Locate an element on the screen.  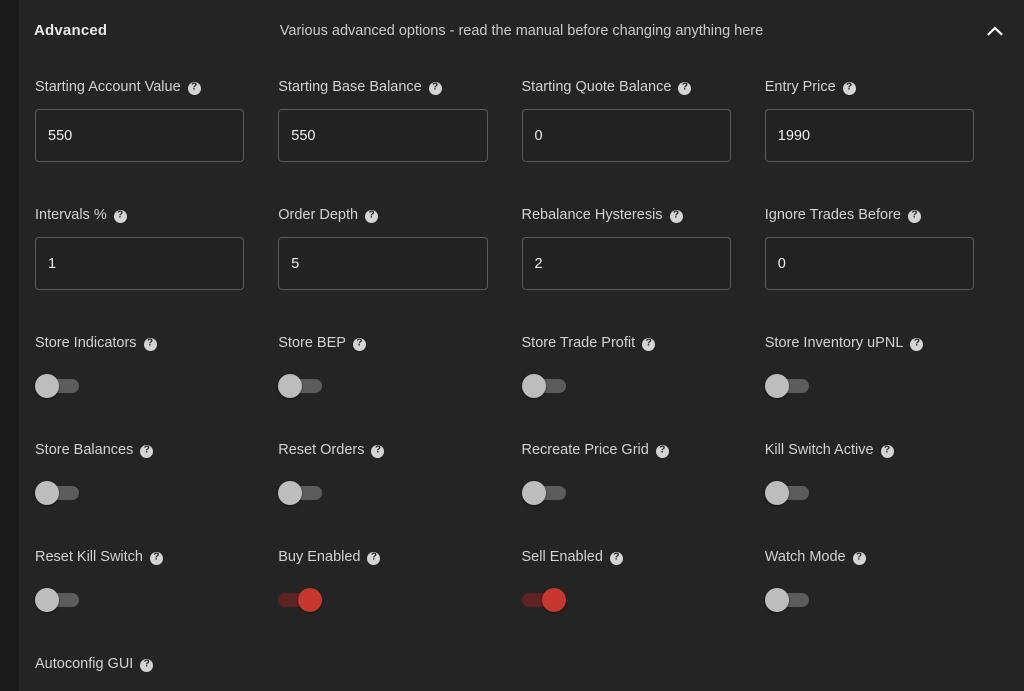
toggle-store-trade-profit is located at coordinates (543, 386).